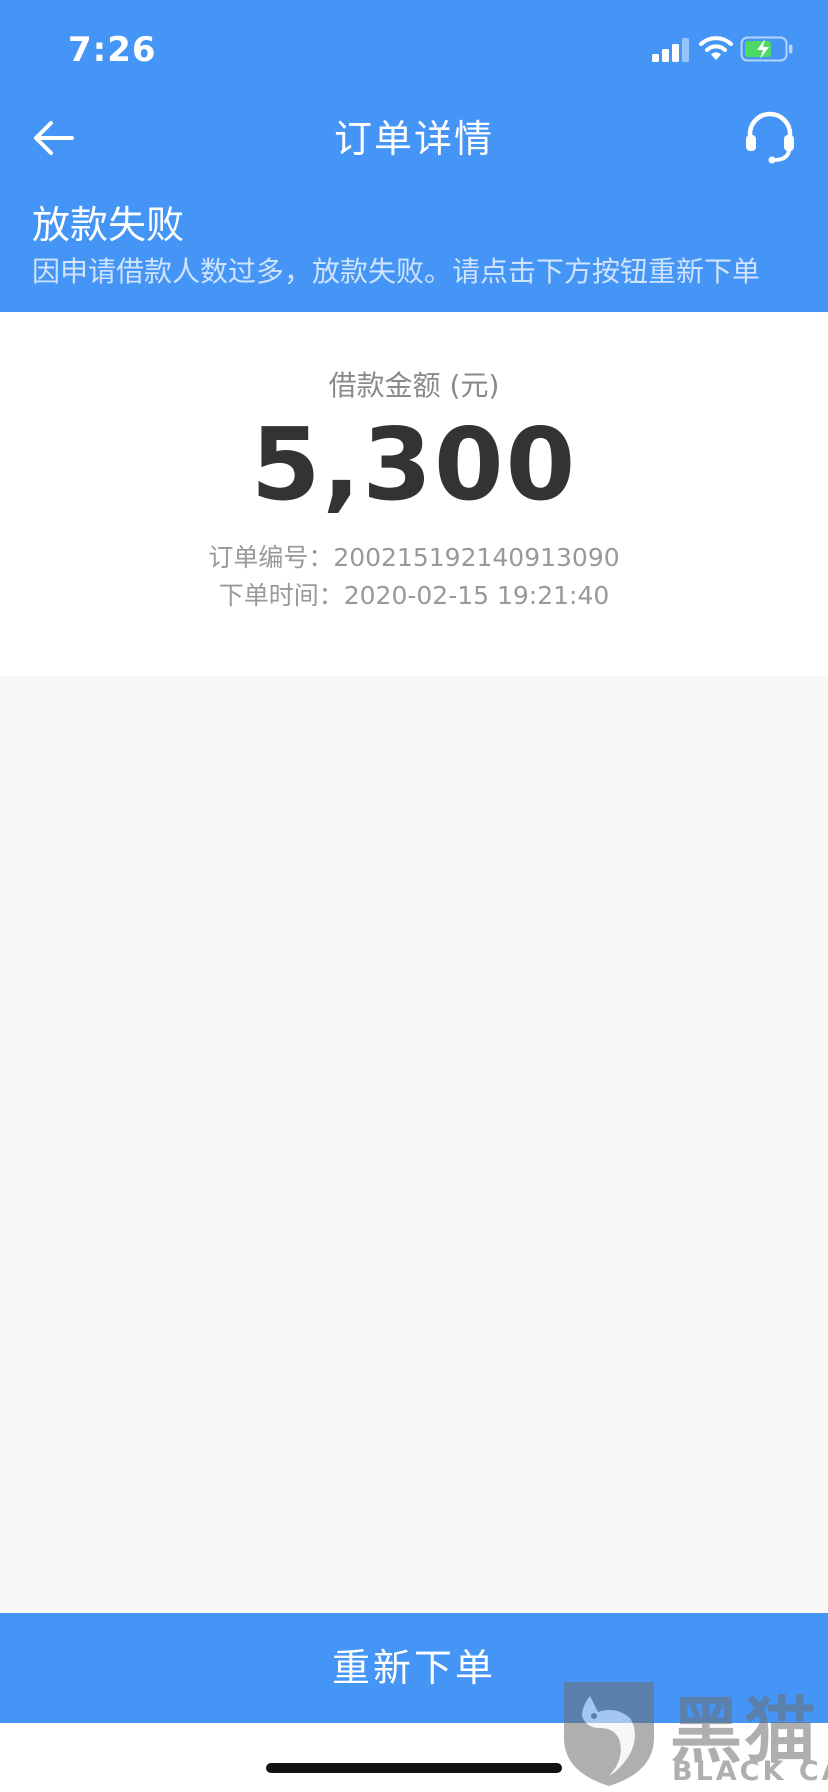 This screenshot has height=1792, width=828. I want to click on wifi-icon, so click(716, 48).